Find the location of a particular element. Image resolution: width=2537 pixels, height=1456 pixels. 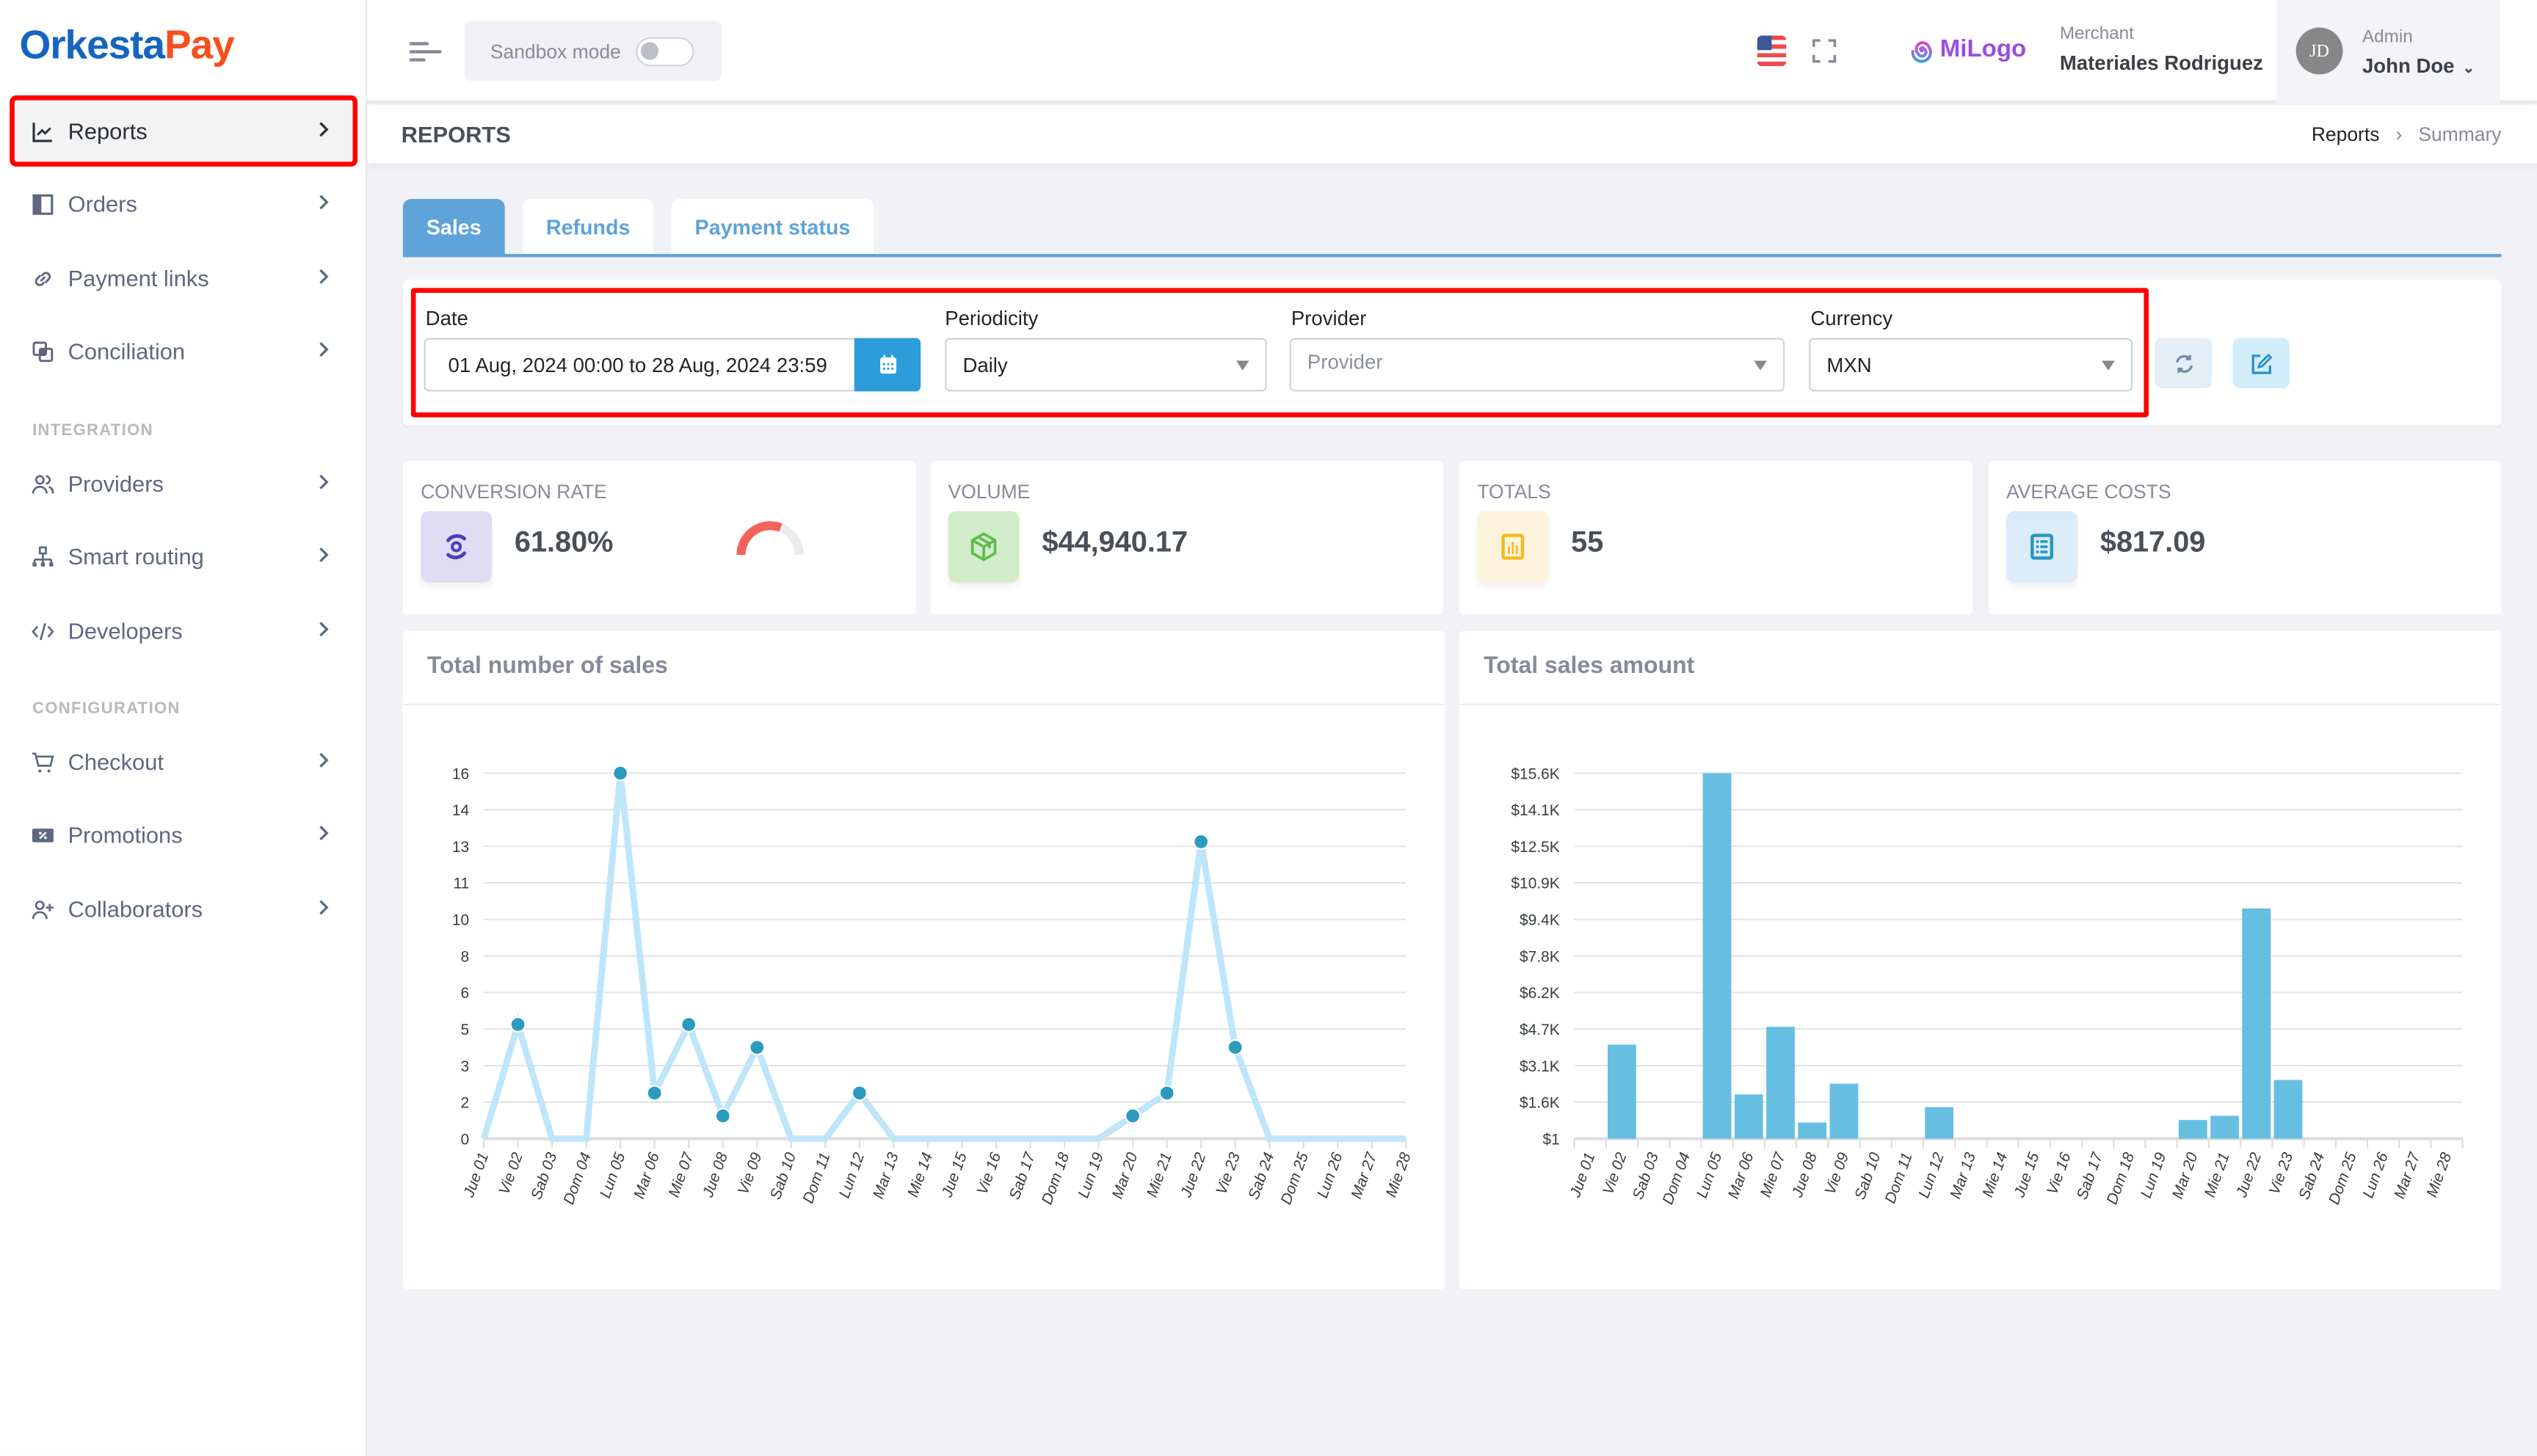

x-tick-label: Dom 25 is located at coordinates (1294, 1178).